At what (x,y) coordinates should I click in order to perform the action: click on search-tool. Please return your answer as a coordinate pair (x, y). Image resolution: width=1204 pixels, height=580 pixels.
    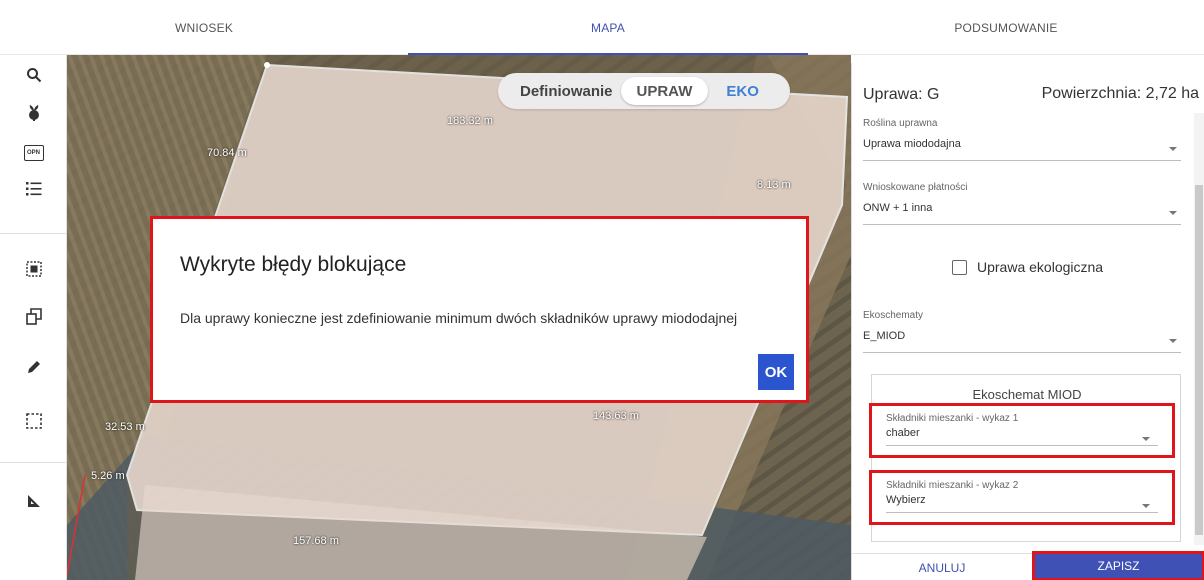
    Looking at the image, I should click on (33, 77).